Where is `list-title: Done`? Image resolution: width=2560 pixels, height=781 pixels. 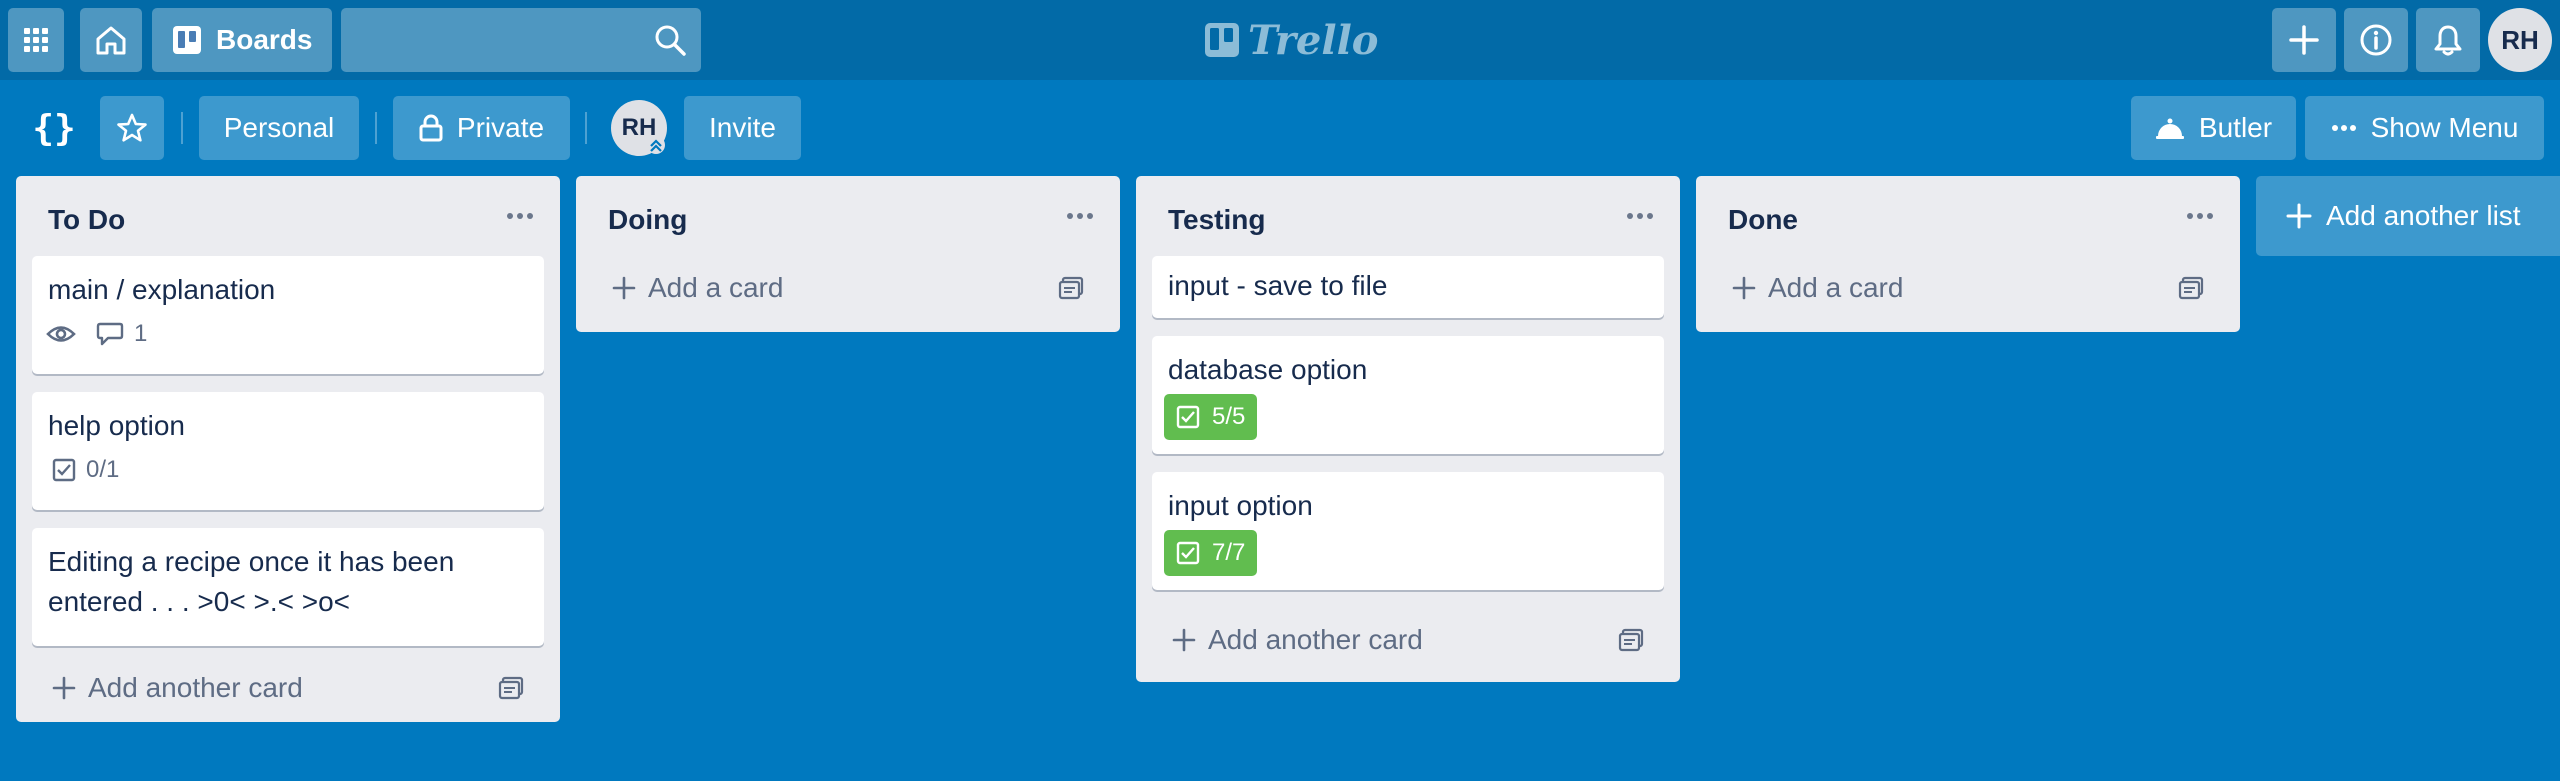 list-title: Done is located at coordinates (1763, 220).